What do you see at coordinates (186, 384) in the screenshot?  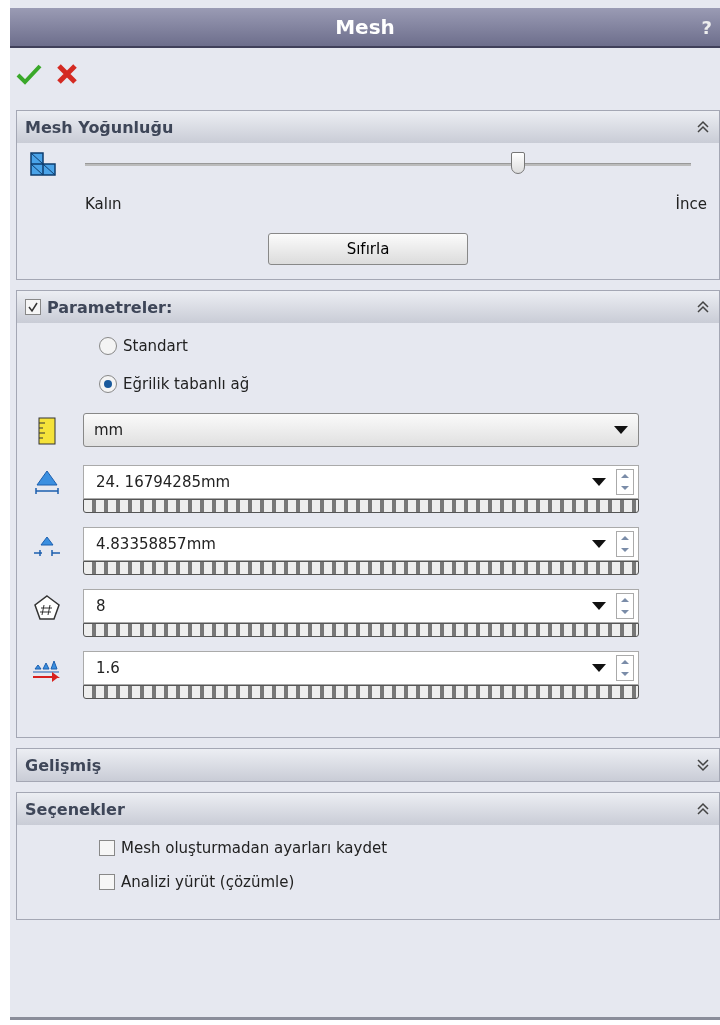 I see `radio-label: Eğrilik tabanlı ağ` at bounding box center [186, 384].